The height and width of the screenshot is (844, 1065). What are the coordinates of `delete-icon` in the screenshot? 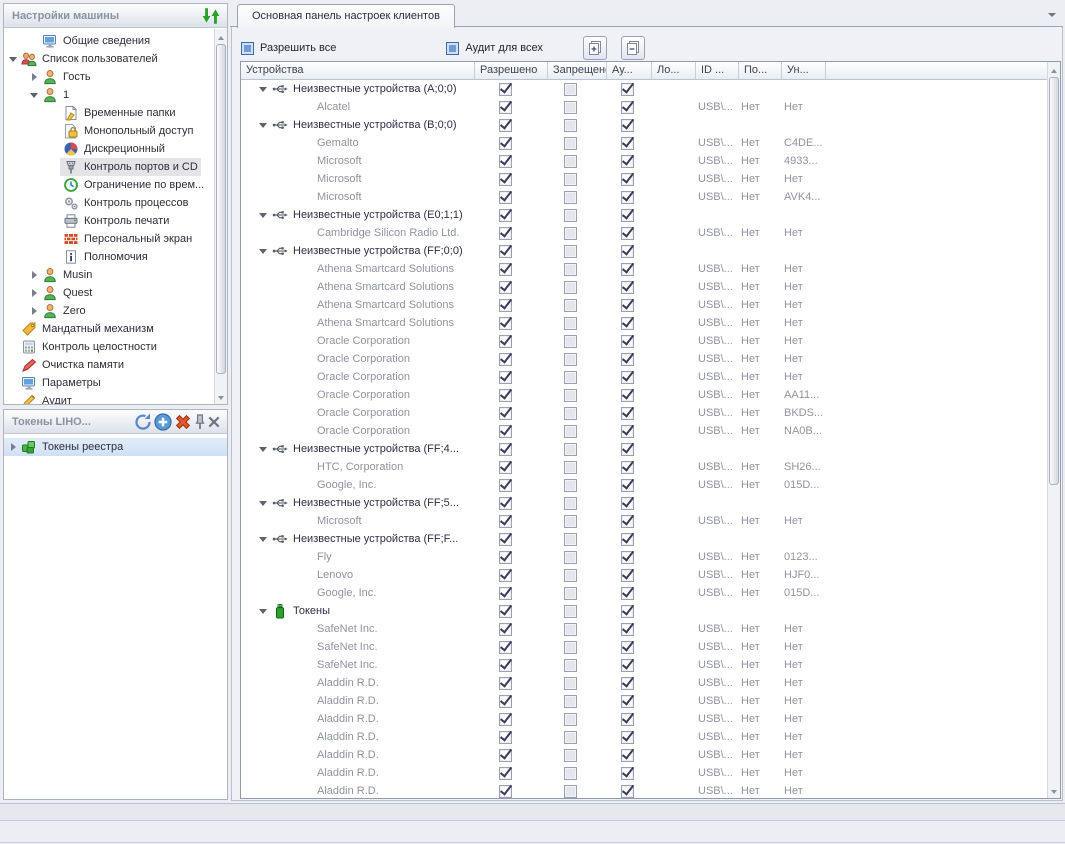 It's located at (183, 422).